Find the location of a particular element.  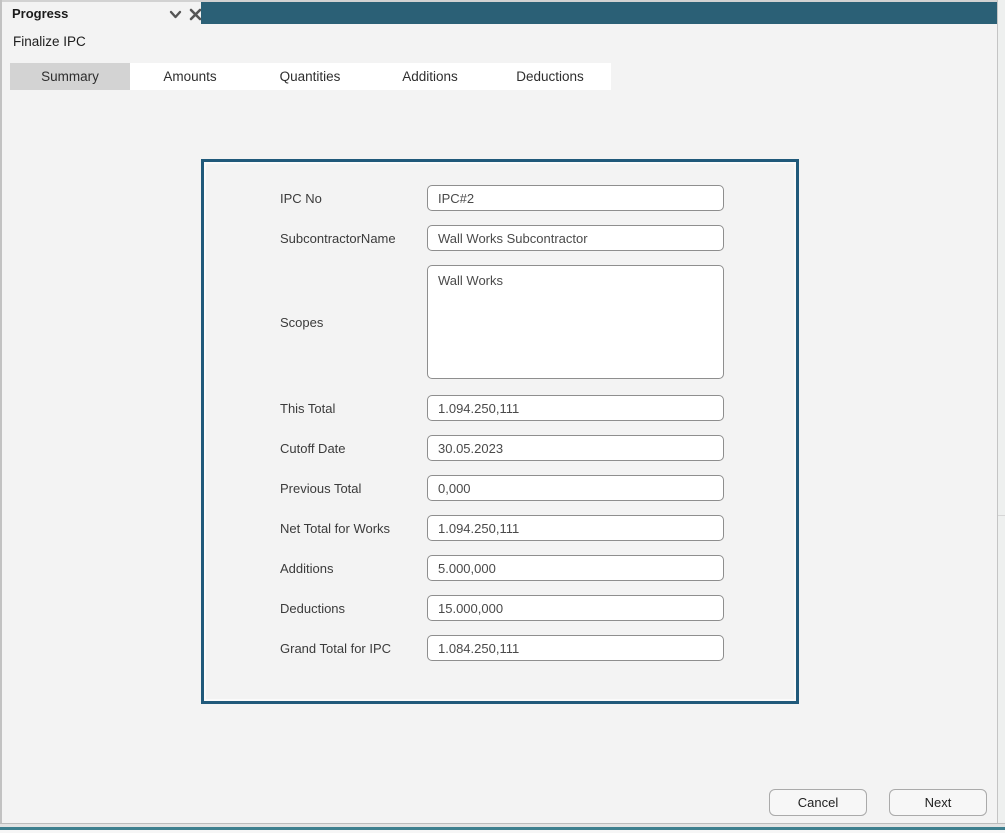

form-row: SubcontractorName is located at coordinates (500, 238).